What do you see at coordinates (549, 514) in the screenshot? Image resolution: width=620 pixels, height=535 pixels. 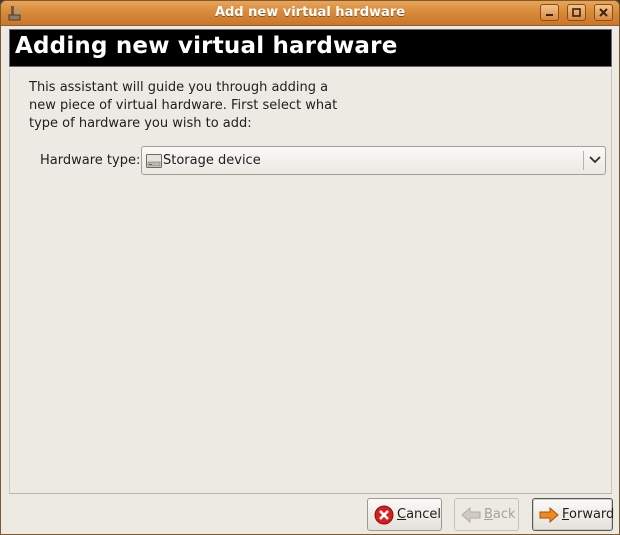 I see `forward-arrow-icon` at bounding box center [549, 514].